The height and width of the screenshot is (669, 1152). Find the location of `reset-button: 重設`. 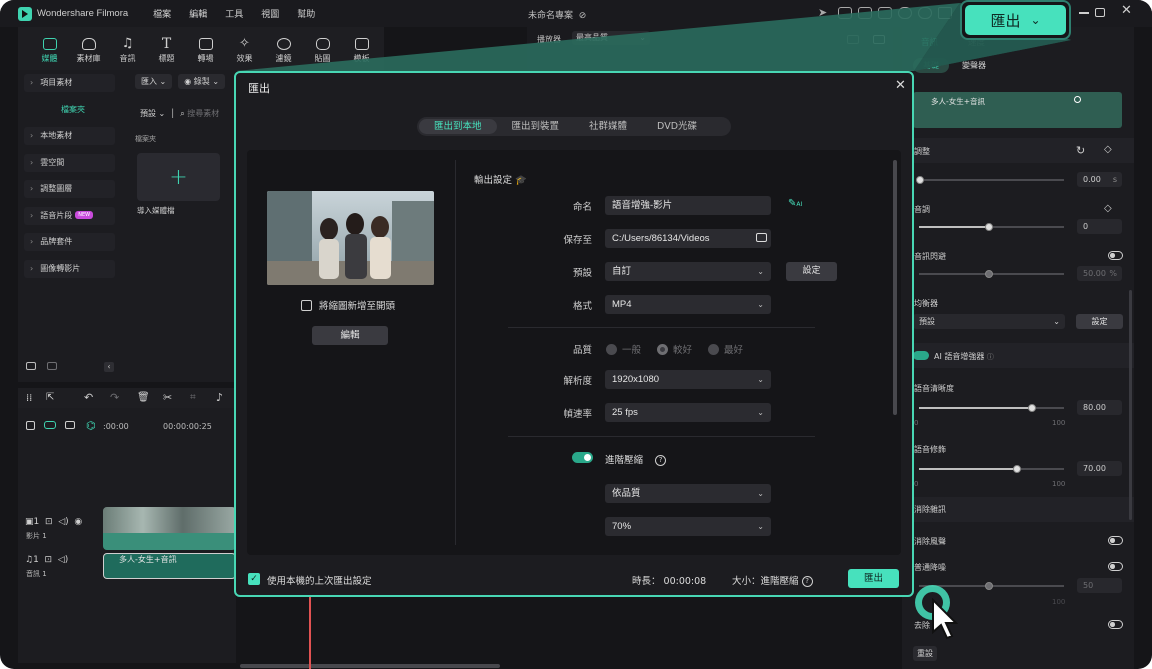

reset-button: 重設 is located at coordinates (925, 653).